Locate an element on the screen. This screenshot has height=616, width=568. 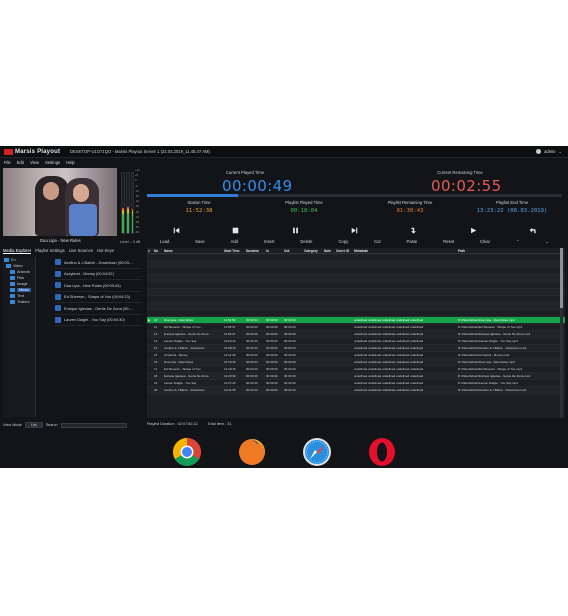
search-label: Search is located at coordinates (51, 425).